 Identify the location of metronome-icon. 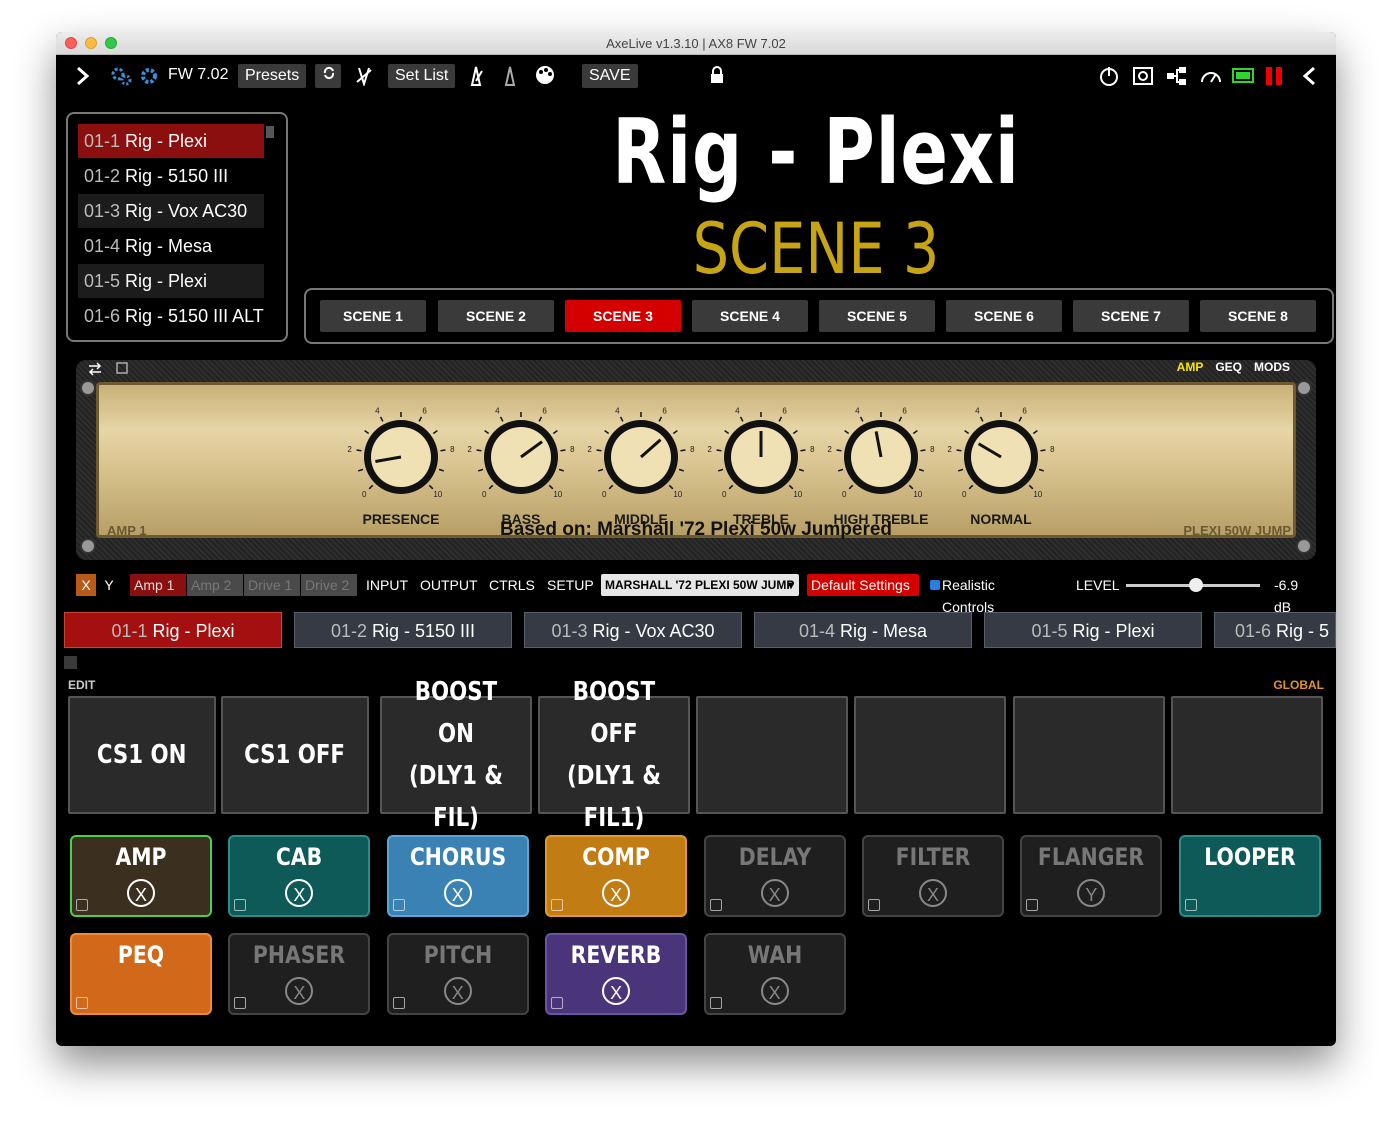
(476, 76).